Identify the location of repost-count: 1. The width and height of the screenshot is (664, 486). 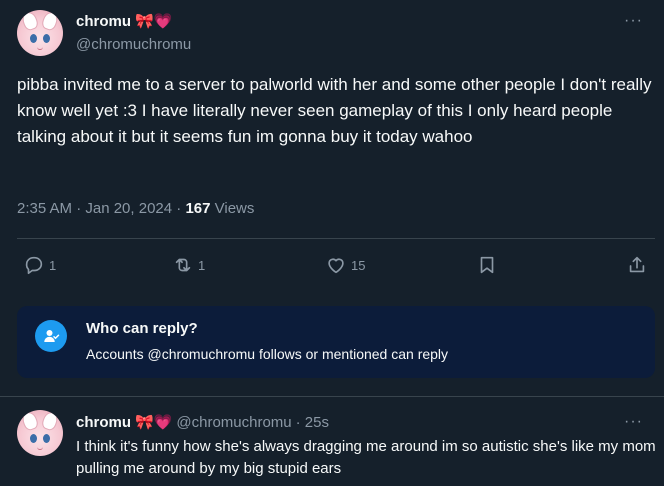
(202, 265).